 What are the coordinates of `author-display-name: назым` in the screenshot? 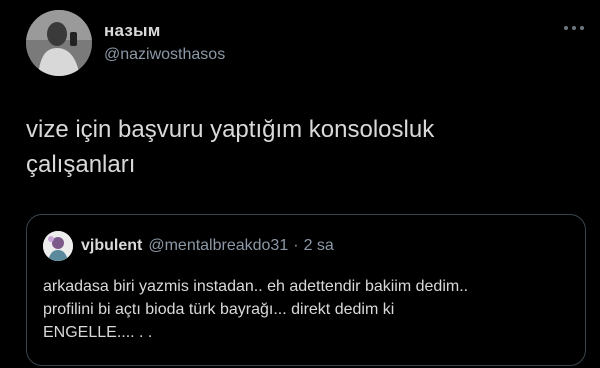 It's located at (132, 31).